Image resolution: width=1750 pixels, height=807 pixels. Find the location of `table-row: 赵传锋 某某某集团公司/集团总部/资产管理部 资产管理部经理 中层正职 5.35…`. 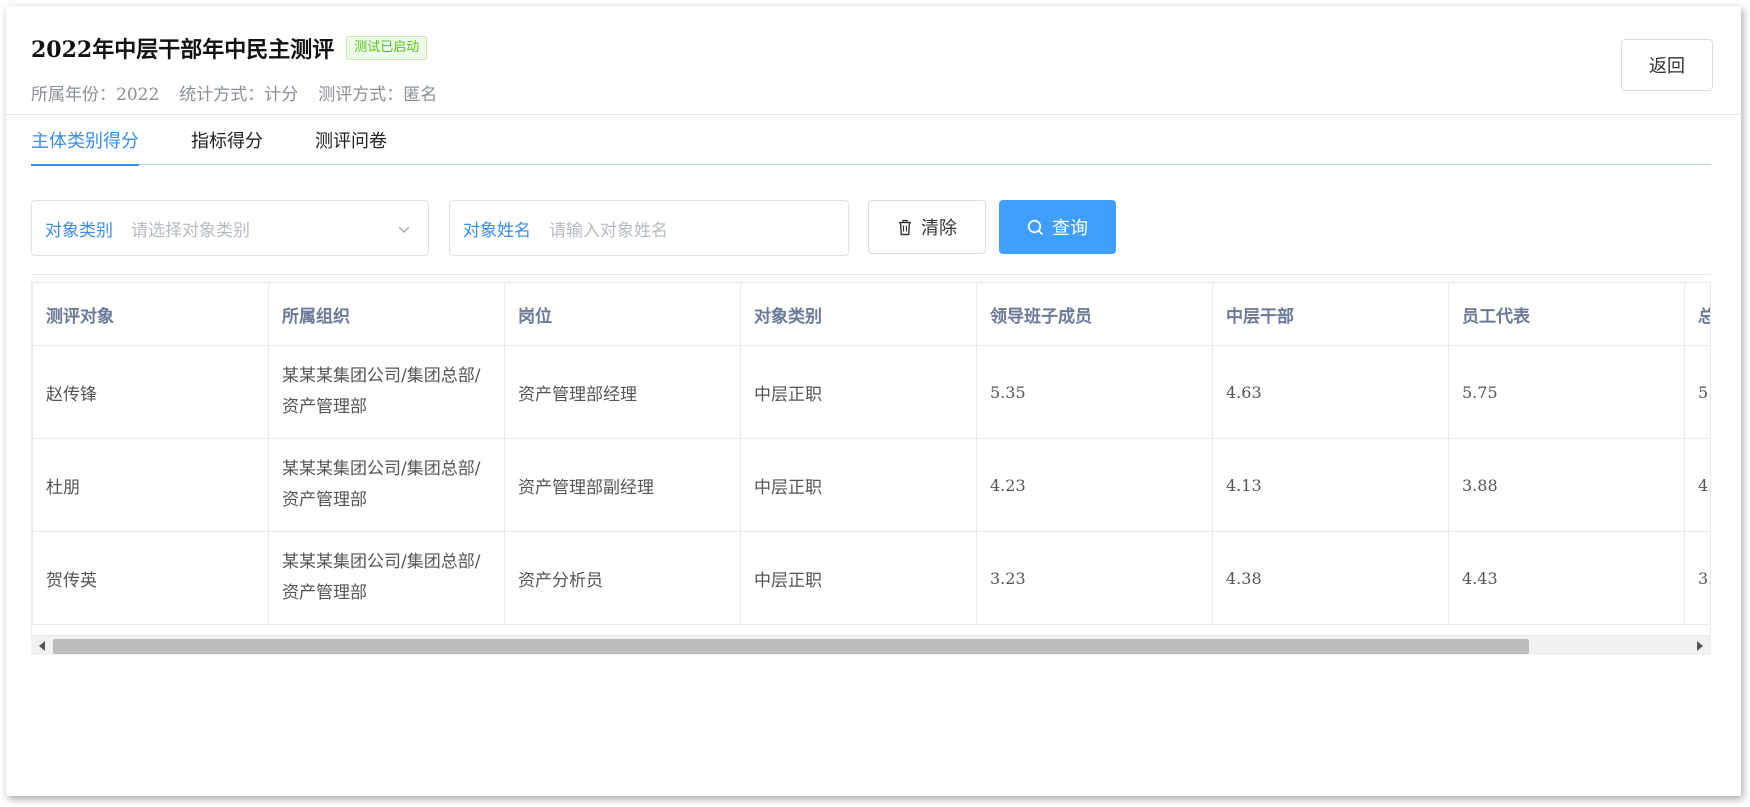

table-row: 赵传锋 某某某集团公司/集团总部/资产管理部 资产管理部经理 中层正职 5.35… is located at coordinates (871, 392).